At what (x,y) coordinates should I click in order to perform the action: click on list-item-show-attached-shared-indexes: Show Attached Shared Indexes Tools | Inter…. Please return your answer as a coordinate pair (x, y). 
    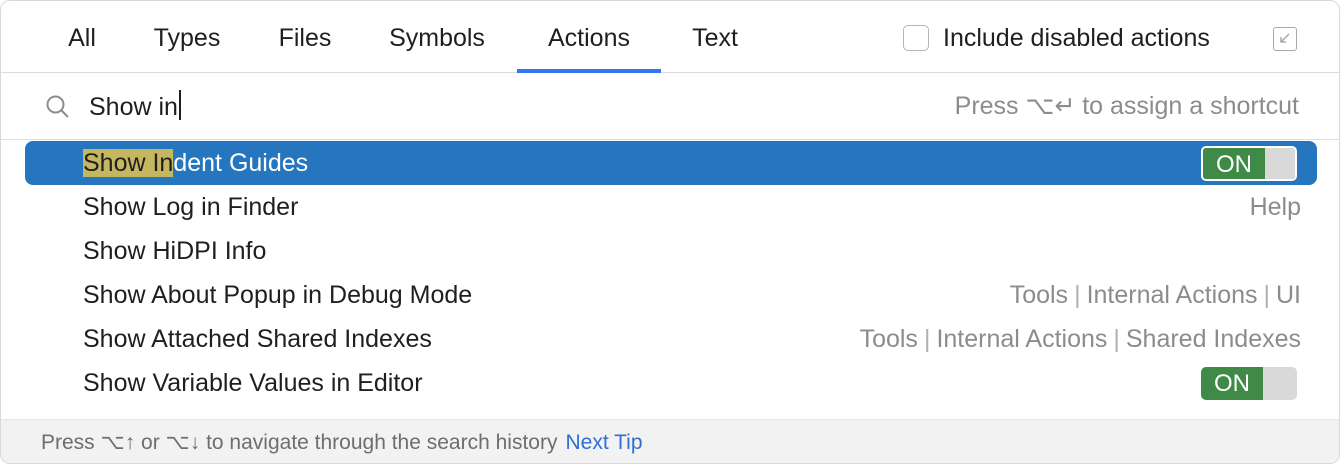
    Looking at the image, I should click on (671, 339).